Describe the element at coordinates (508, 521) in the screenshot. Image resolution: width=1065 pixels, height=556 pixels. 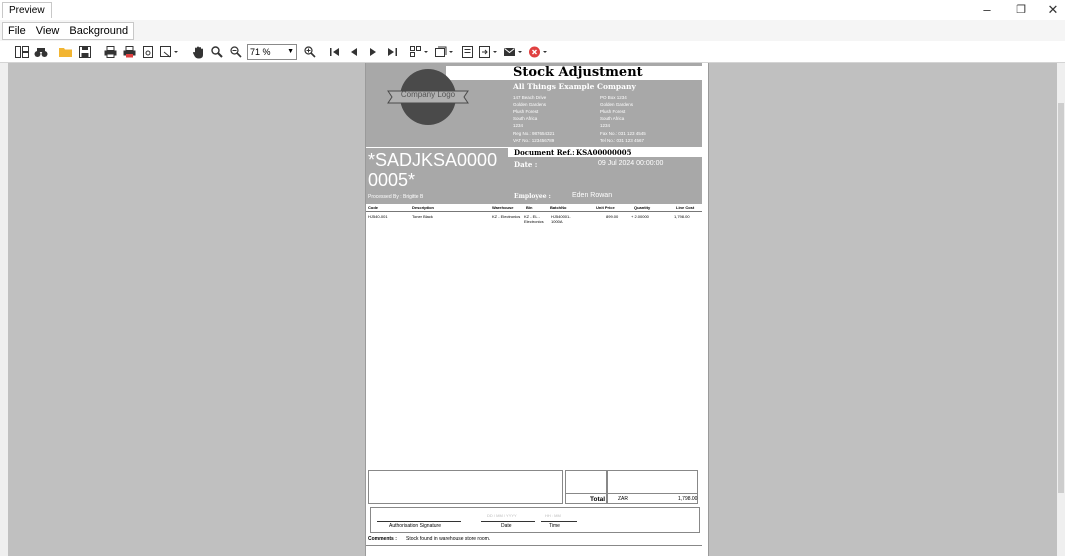
I see `date-line` at that location.